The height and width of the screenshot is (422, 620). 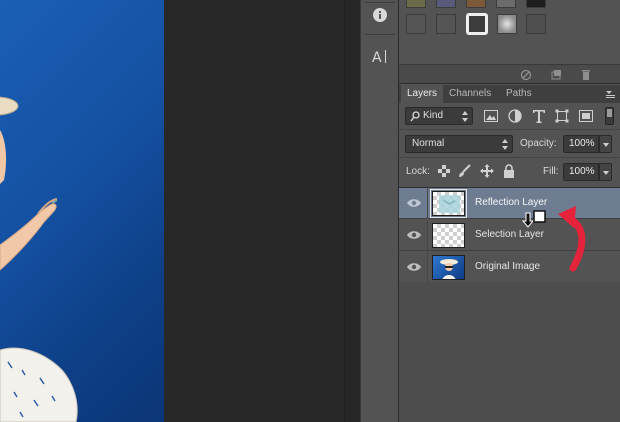 What do you see at coordinates (444, 171) in the screenshot?
I see `lock-transparent-pixels-icon` at bounding box center [444, 171].